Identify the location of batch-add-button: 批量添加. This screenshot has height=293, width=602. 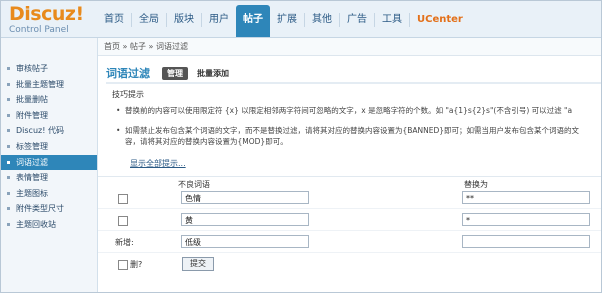
(213, 73).